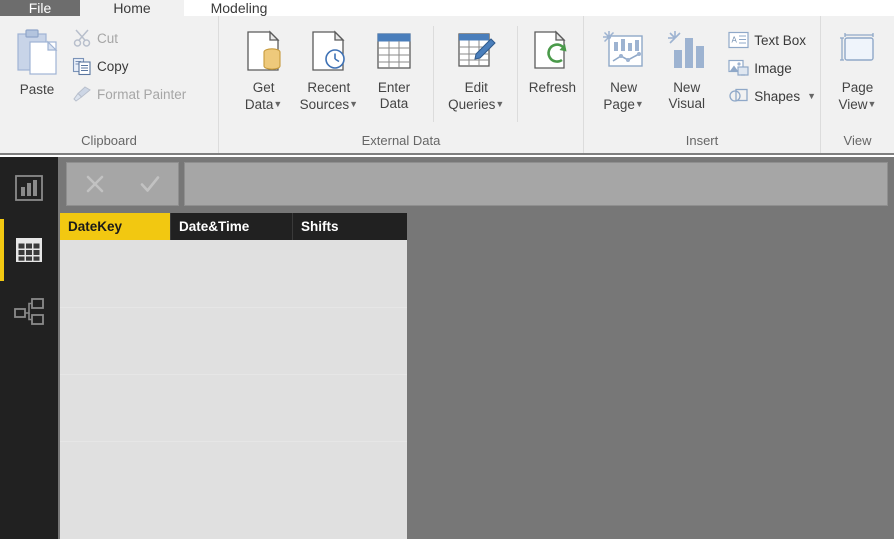 This screenshot has width=894, height=539. Describe the element at coordinates (738, 96) in the screenshot. I see `shapes-icon` at that location.